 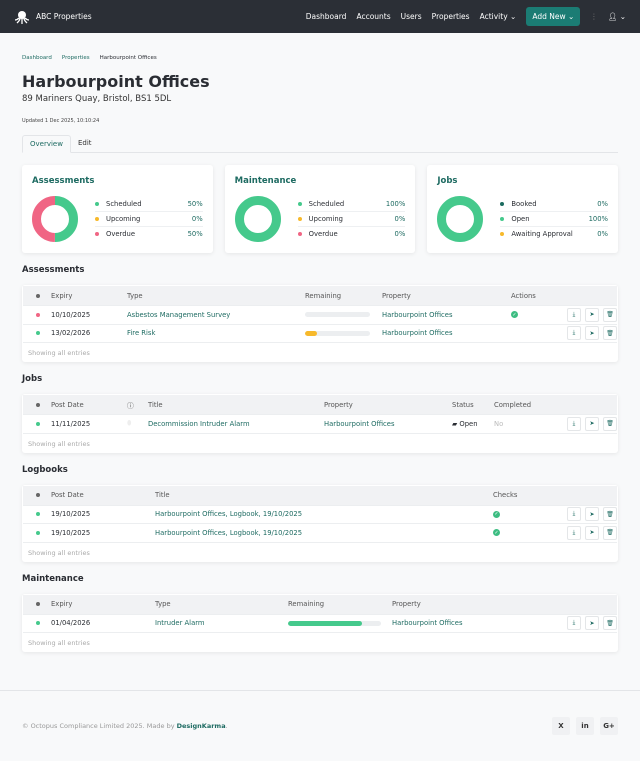 I want to click on x-icon: X, so click(x=561, y=726).